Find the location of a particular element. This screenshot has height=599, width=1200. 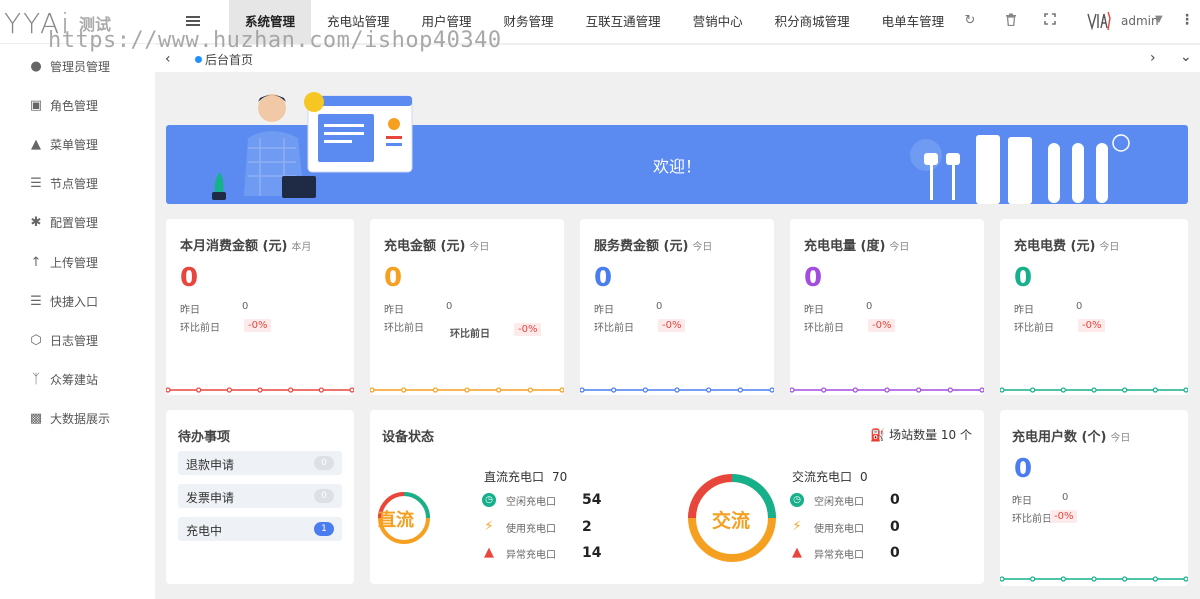

dc-ring-label: 直流 is located at coordinates (396, 520).